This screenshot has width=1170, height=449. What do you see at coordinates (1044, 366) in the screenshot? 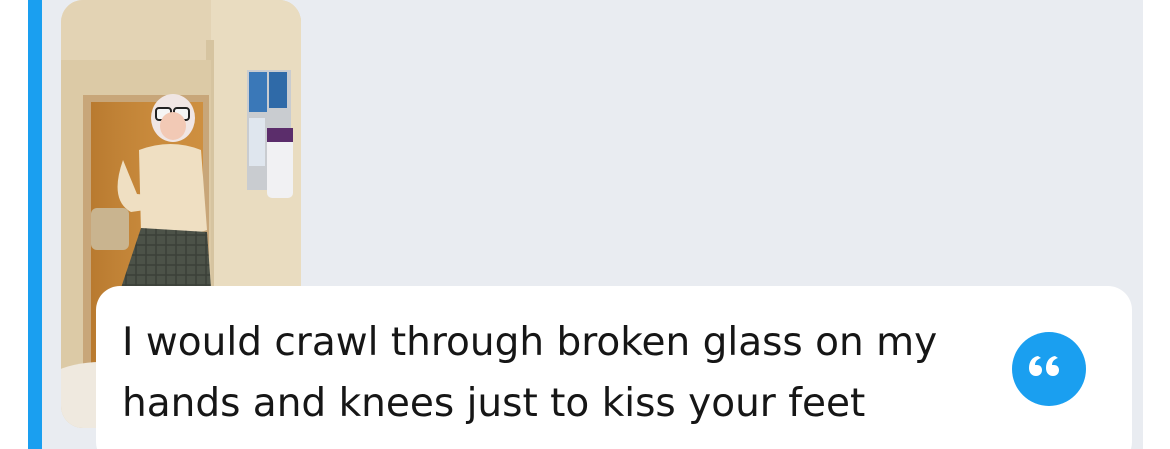
I see `quote-glyph-icon` at bounding box center [1044, 366].